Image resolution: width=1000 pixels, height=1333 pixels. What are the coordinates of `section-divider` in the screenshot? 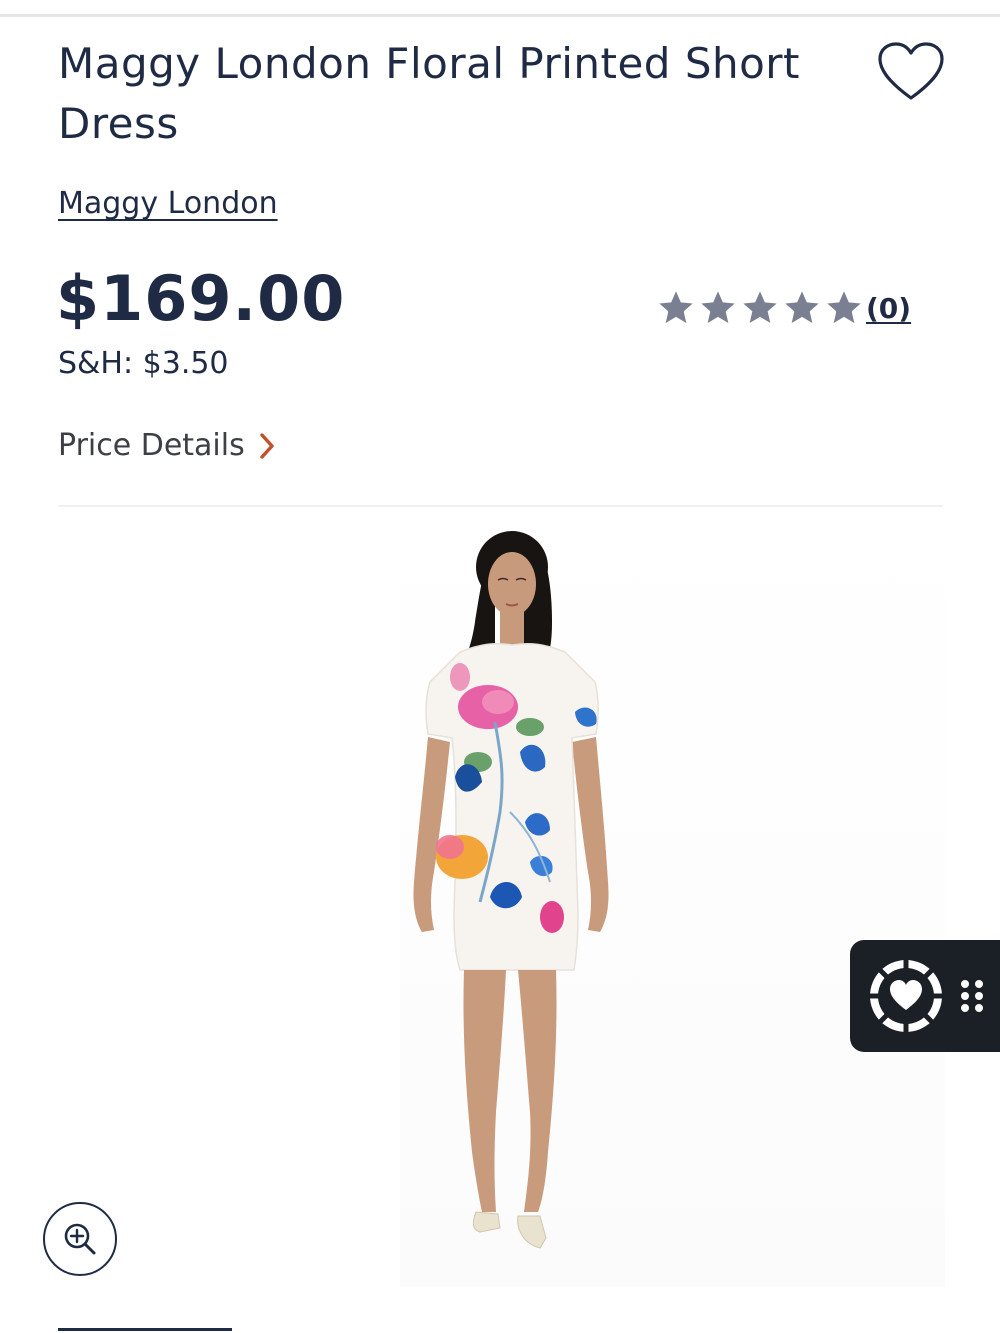 It's located at (500, 506).